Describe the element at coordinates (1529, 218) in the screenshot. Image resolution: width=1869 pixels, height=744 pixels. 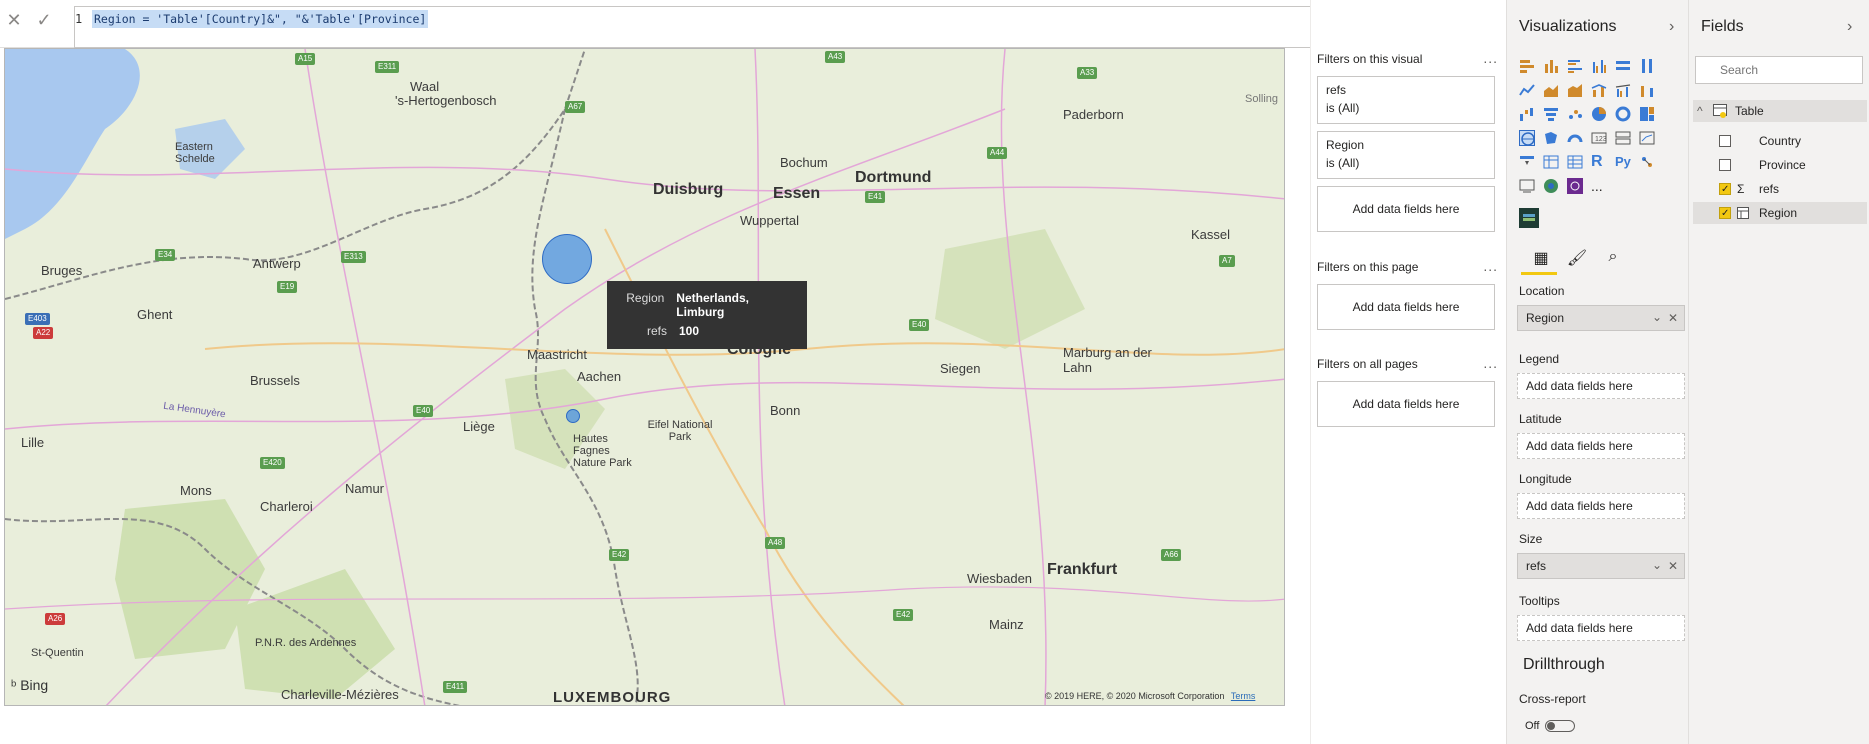
I see `build-visual-icon` at that location.